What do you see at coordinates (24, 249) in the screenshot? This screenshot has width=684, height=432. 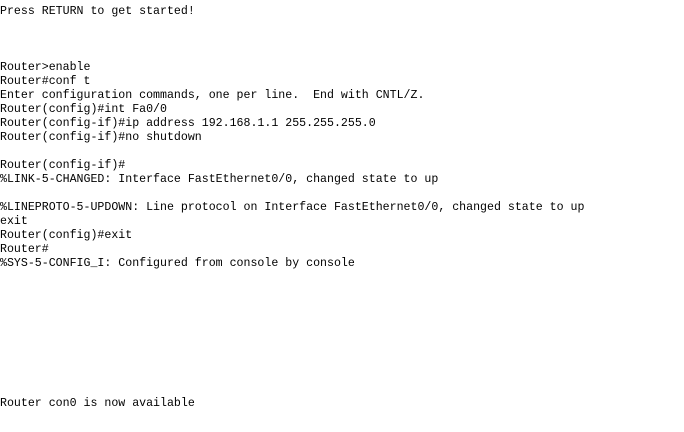 I see `terminal-line-17: Router#` at bounding box center [24, 249].